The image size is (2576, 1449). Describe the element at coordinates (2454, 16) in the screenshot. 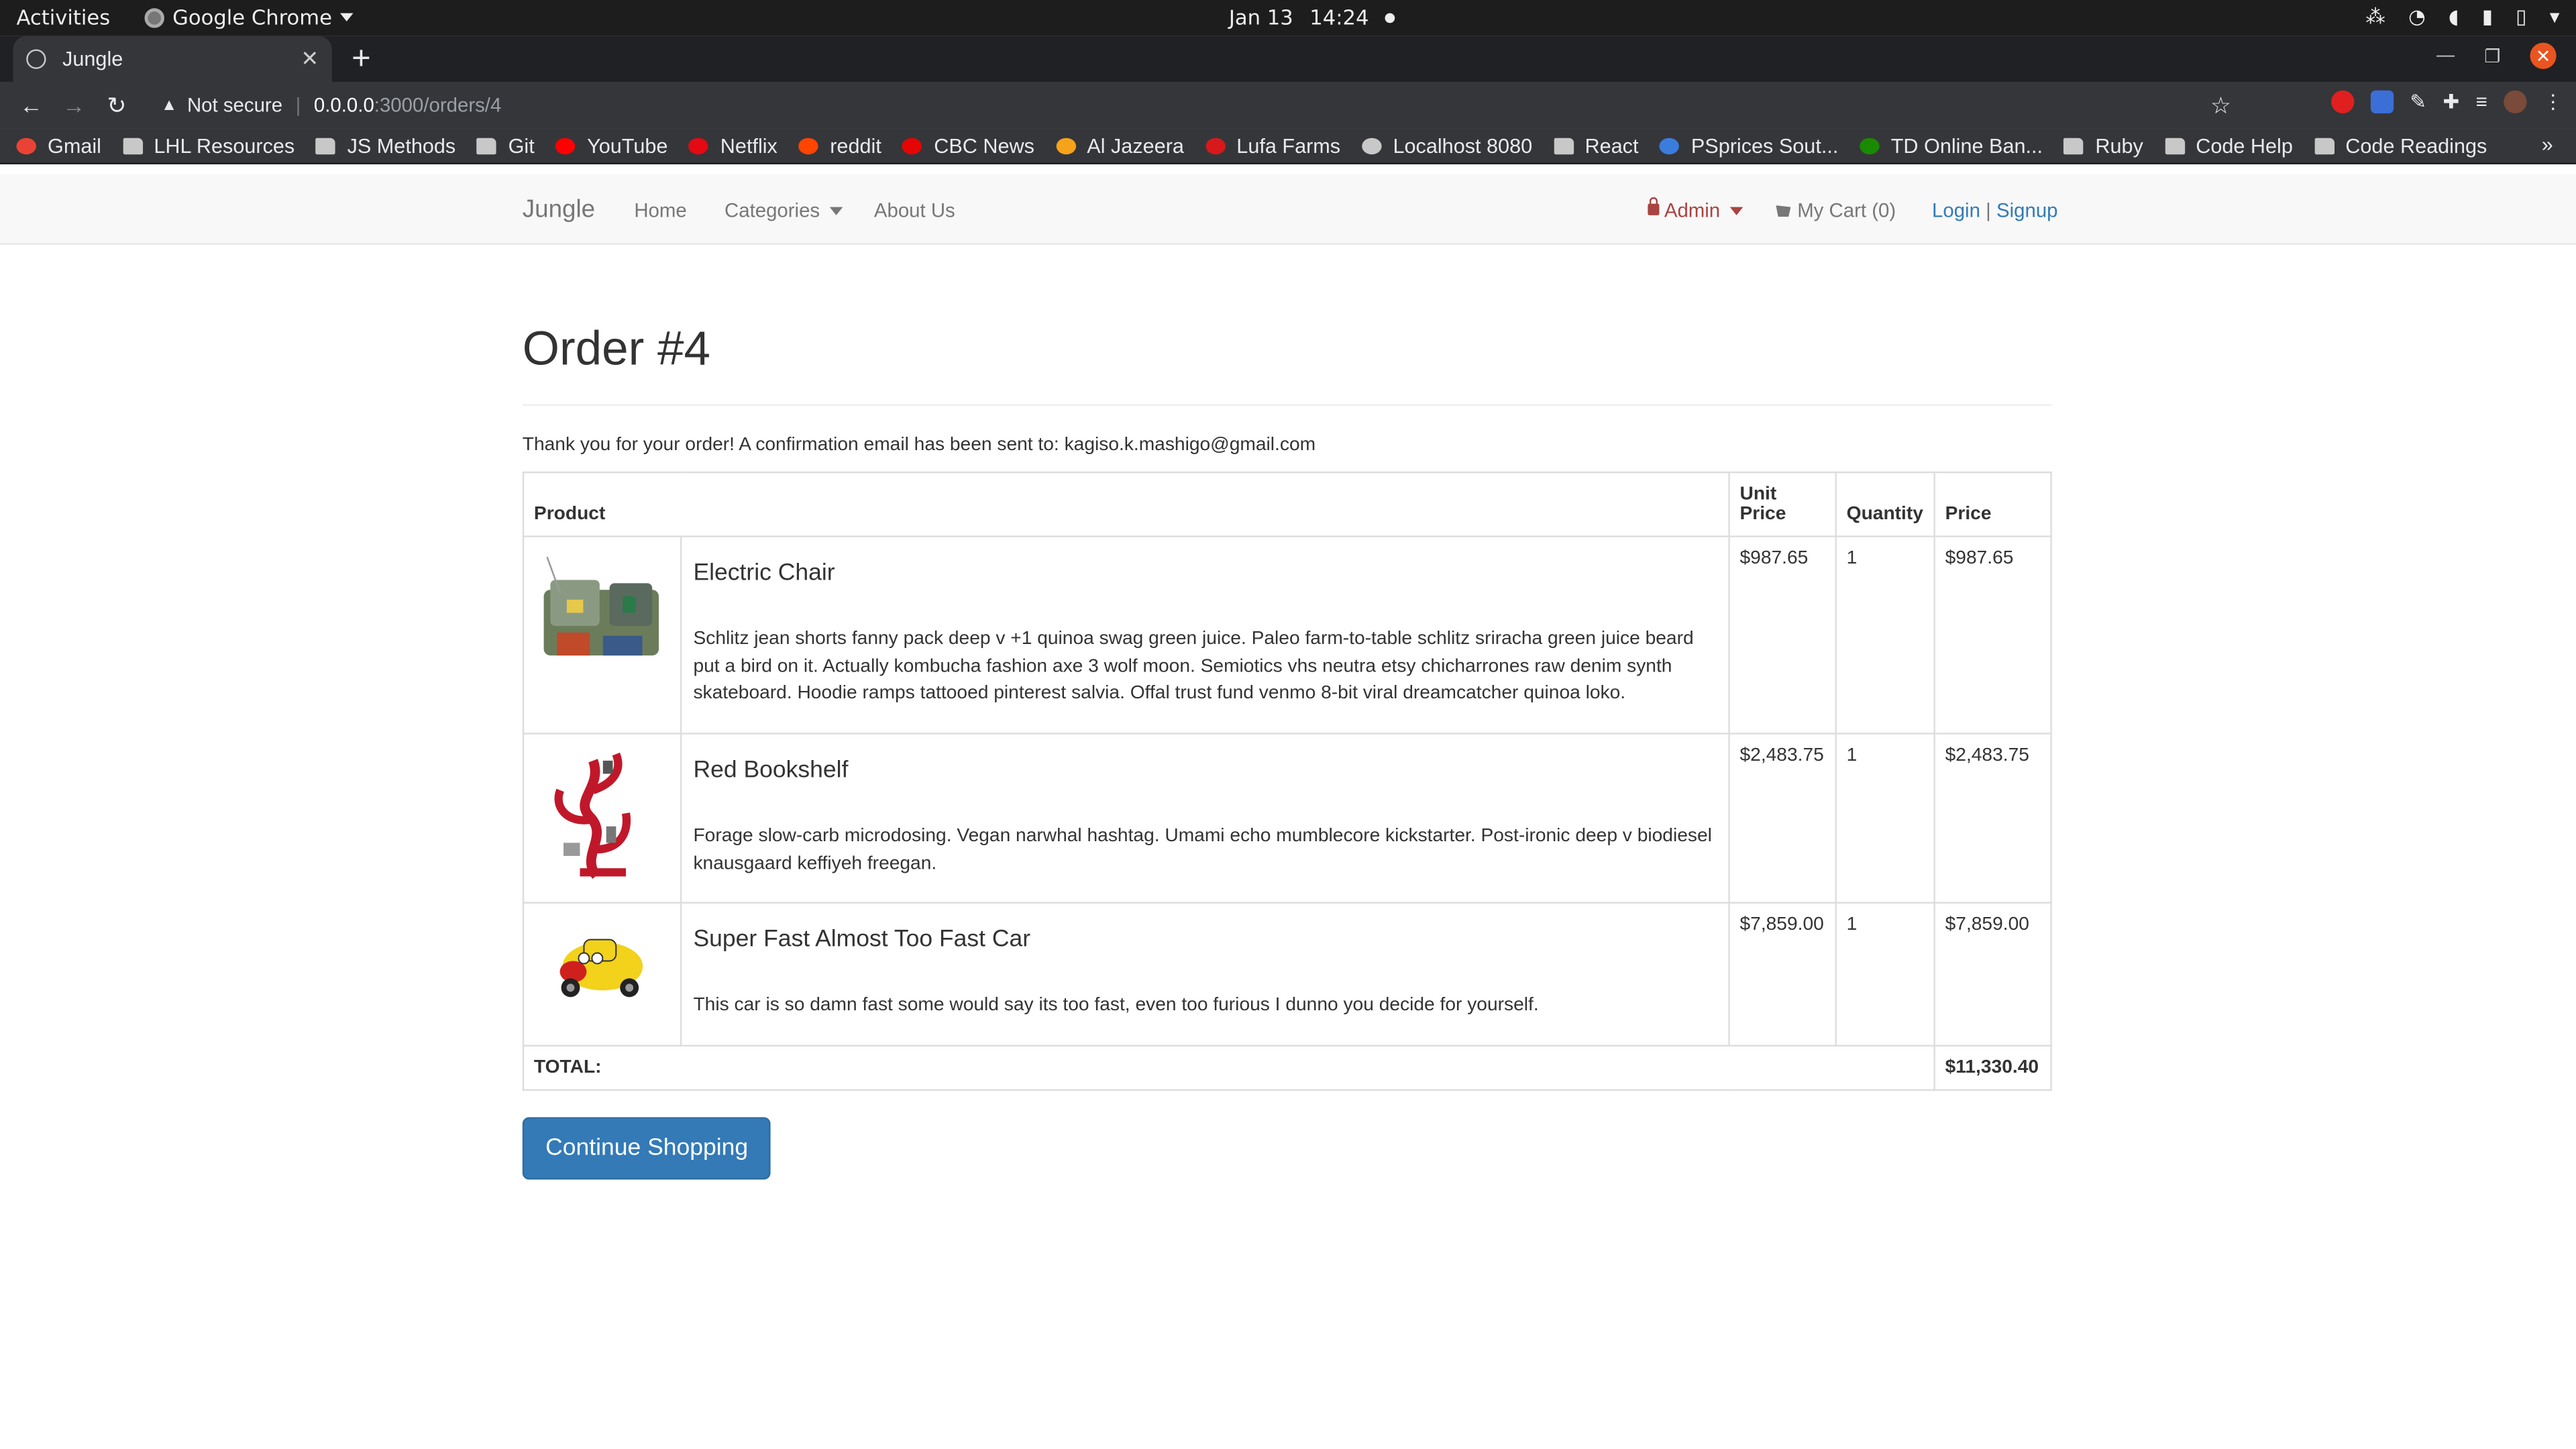

I see `volume-icon: ◖` at that location.